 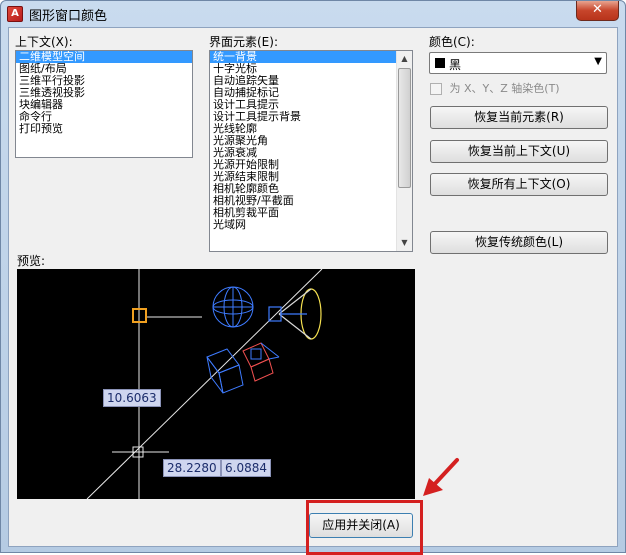 I want to click on tint-axes-label: 为 X、Y、Z 轴染色(T), so click(x=504, y=88).